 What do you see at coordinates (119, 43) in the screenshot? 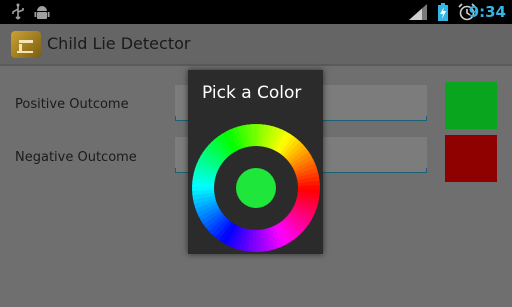
I see `app-title: Child Lie Detector` at bounding box center [119, 43].